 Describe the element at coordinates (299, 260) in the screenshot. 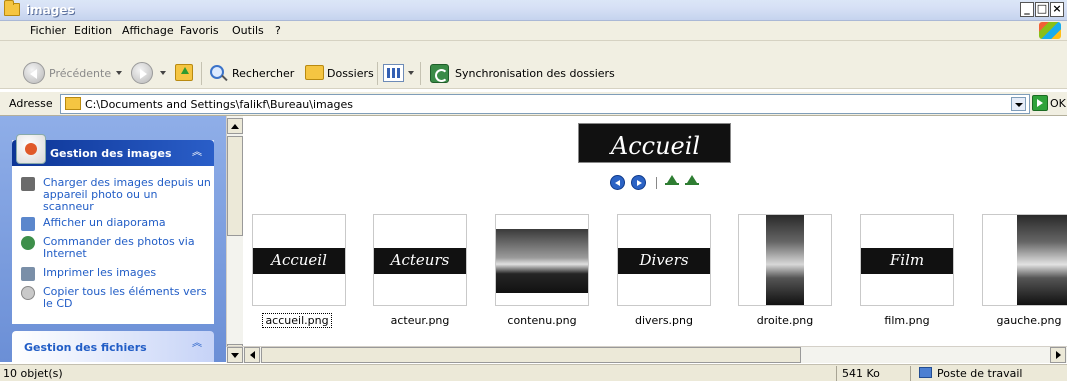

I see `thumbnail-accueil: Accueil` at that location.